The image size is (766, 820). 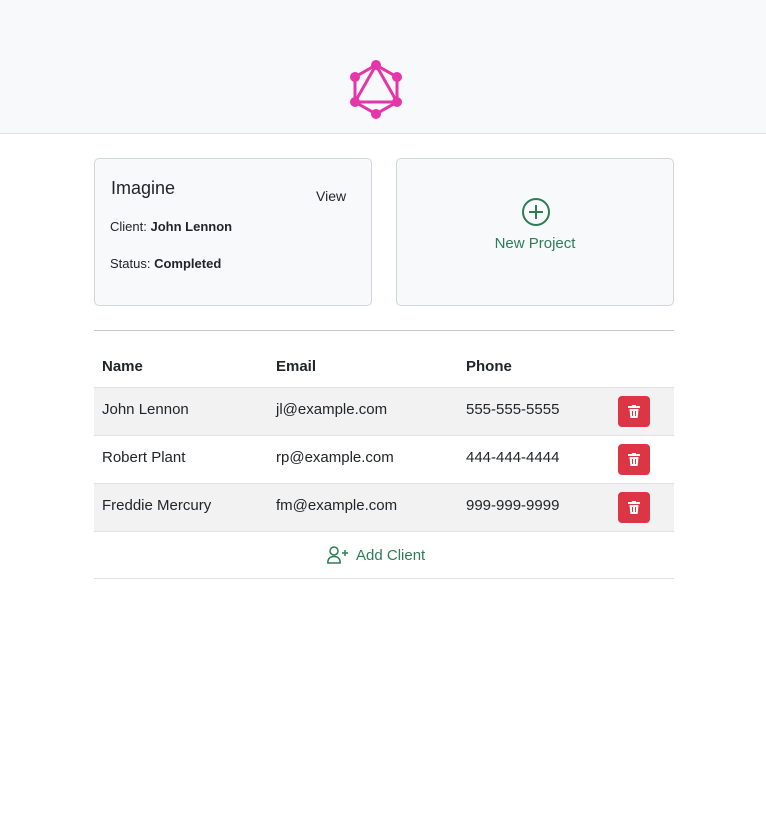 I want to click on new-project-label: New Project, so click(x=535, y=243).